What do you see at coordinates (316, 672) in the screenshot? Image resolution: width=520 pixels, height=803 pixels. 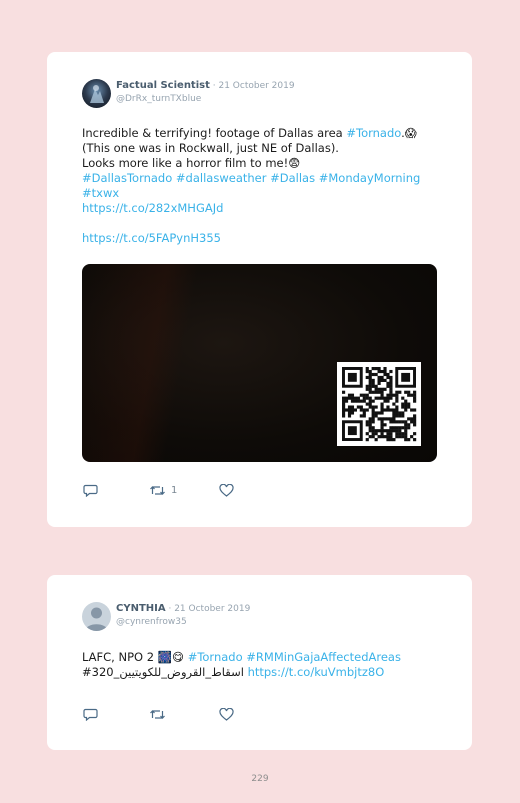 I see `url-link: https://t.co/kuVmbjtz8O` at bounding box center [316, 672].